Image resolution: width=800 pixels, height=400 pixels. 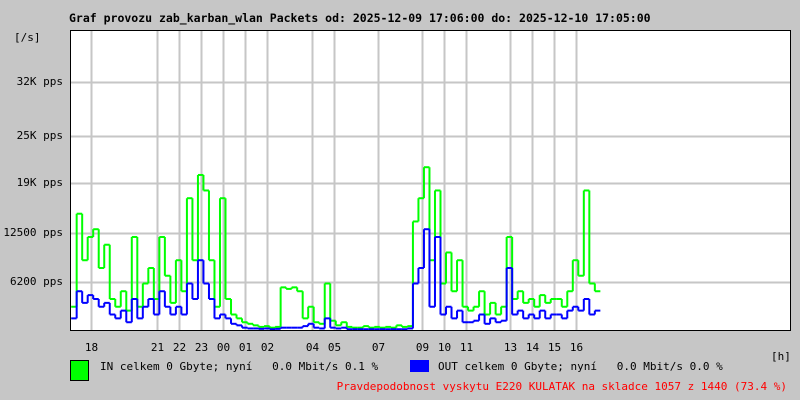 I want to click on x-tick-label: 18, so click(x=91, y=347).